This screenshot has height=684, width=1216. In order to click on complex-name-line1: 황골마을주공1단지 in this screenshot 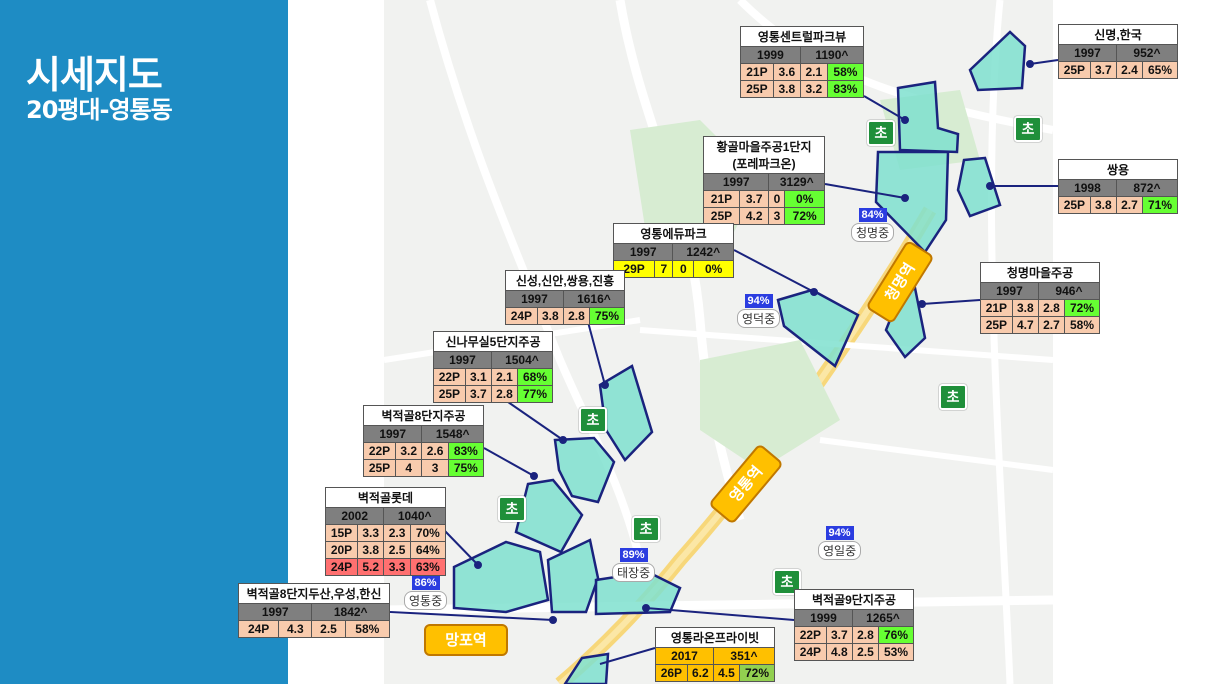, I will do `click(764, 147)`.